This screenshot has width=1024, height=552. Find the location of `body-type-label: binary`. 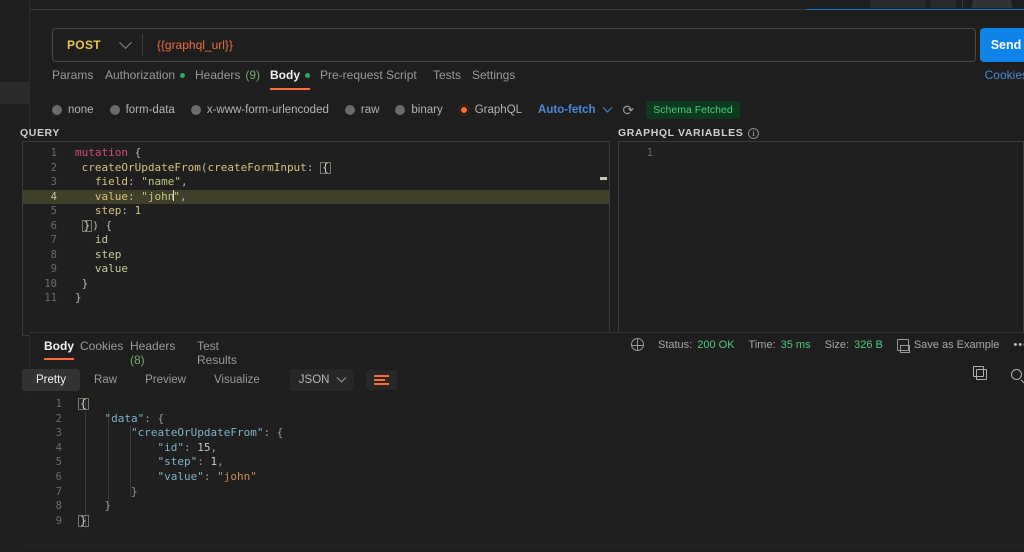

body-type-label: binary is located at coordinates (427, 110).